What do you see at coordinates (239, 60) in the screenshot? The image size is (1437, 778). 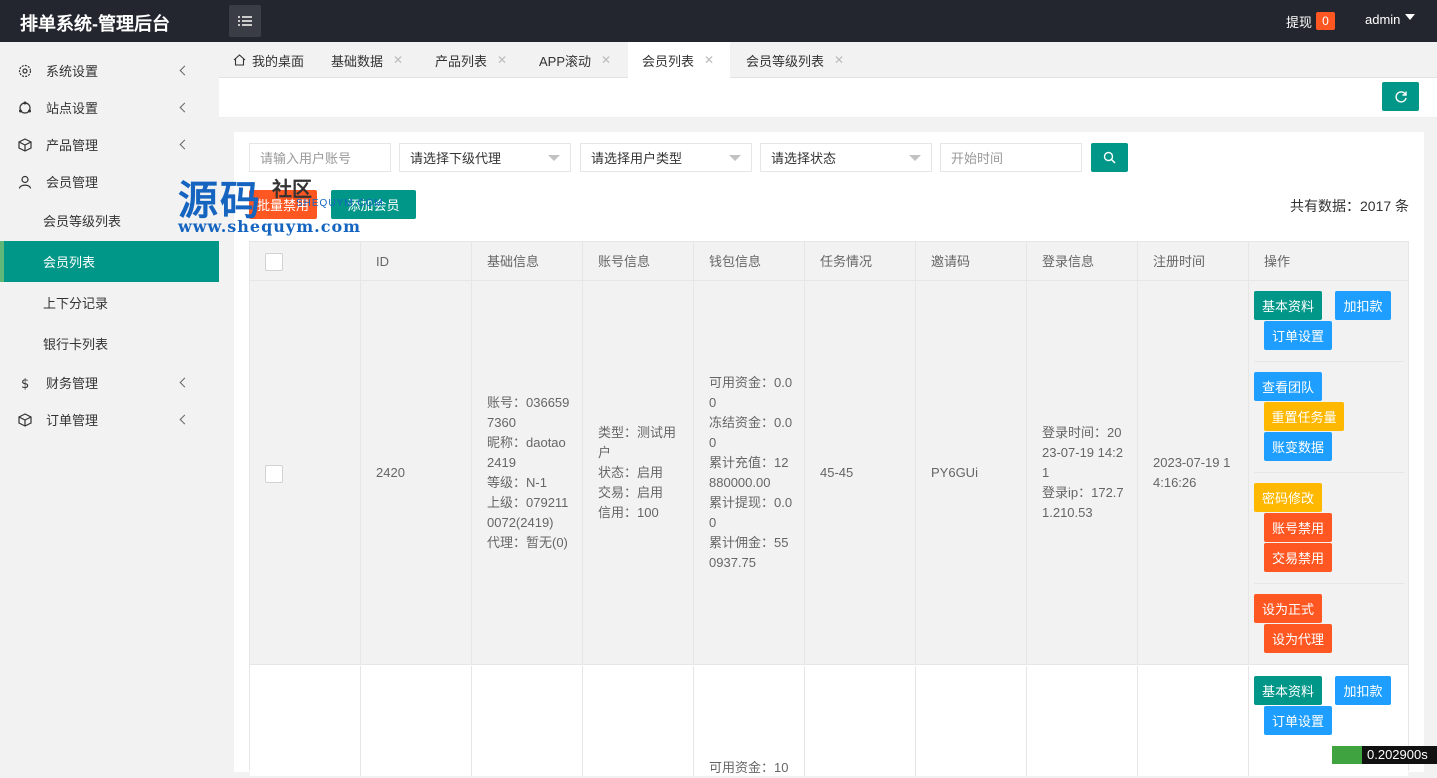 I see `home-icon` at bounding box center [239, 60].